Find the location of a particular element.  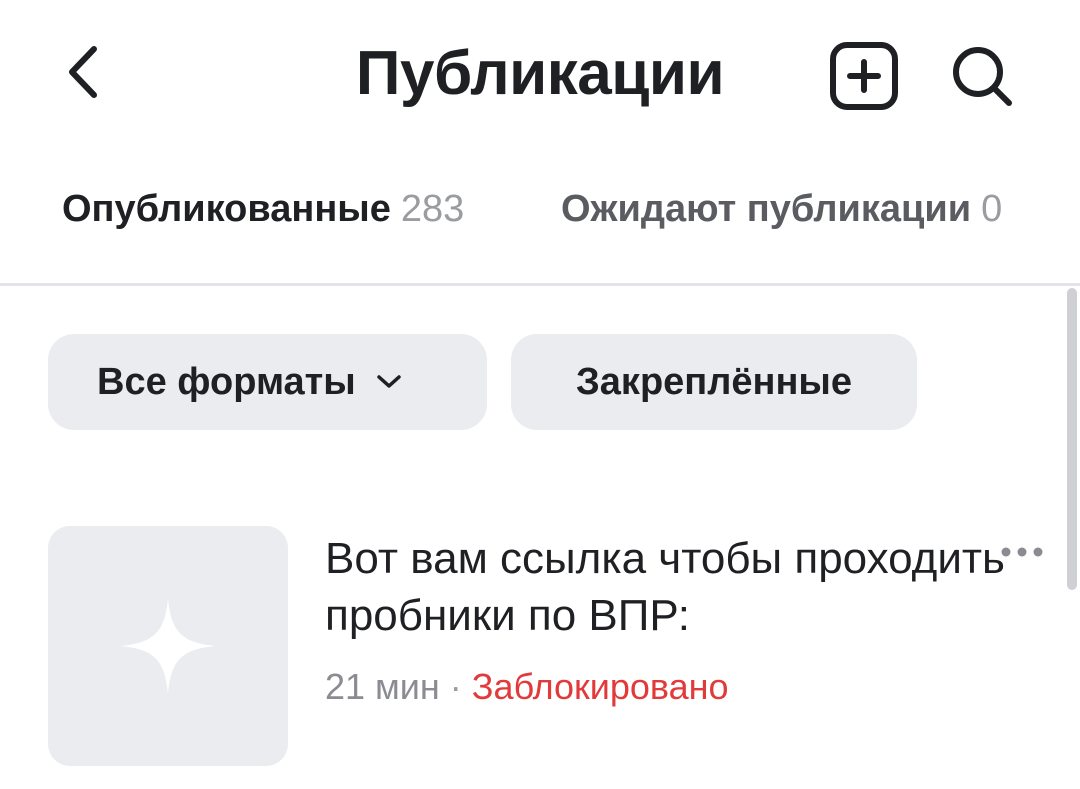

tab-count: 0 is located at coordinates (992, 209).